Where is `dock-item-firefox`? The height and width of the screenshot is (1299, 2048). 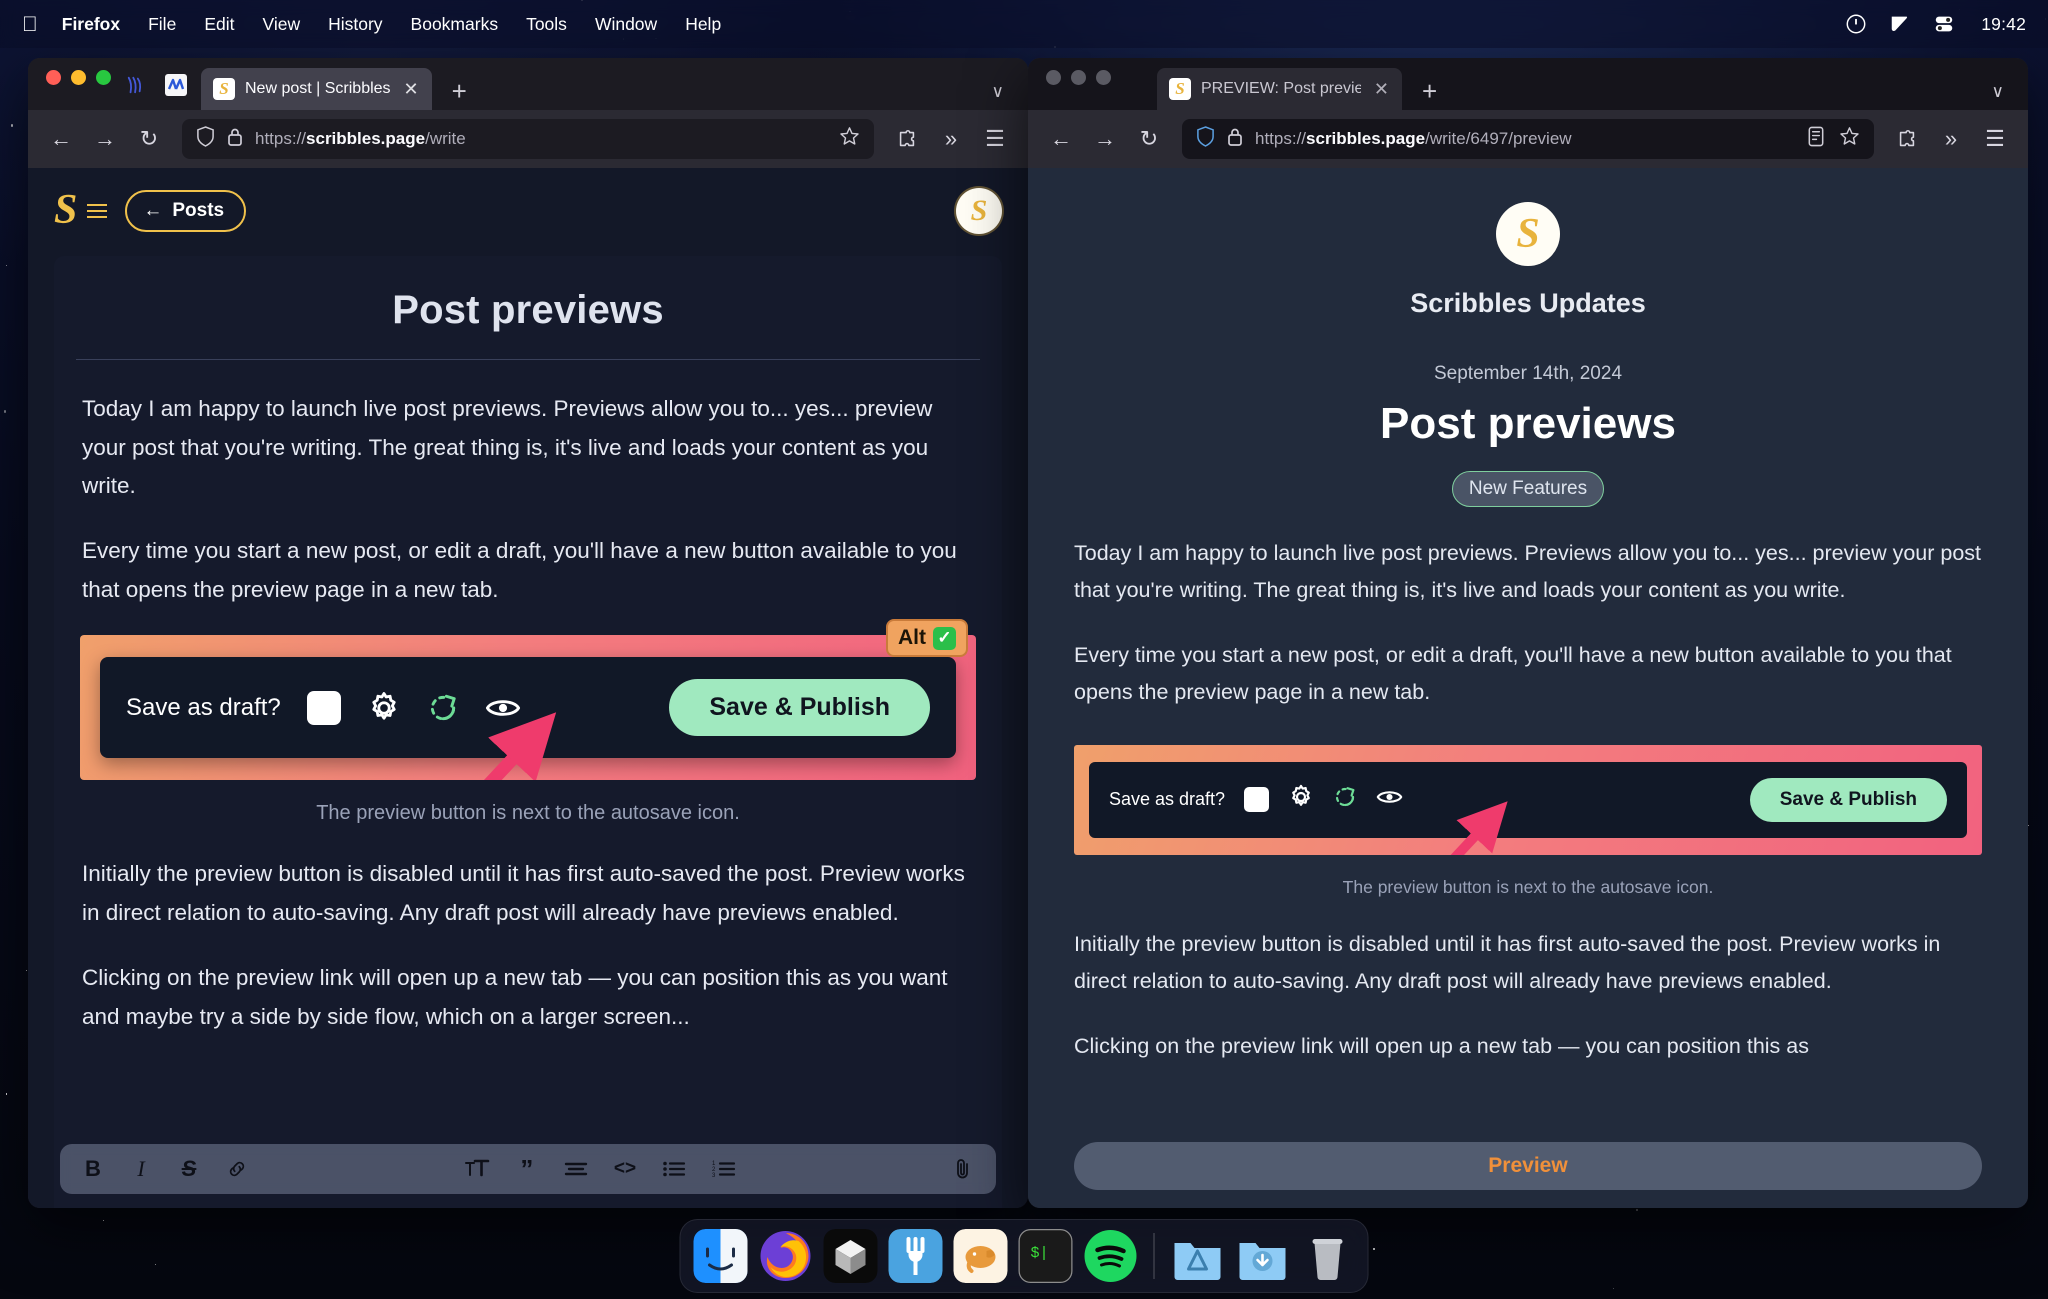 dock-item-firefox is located at coordinates (786, 1256).